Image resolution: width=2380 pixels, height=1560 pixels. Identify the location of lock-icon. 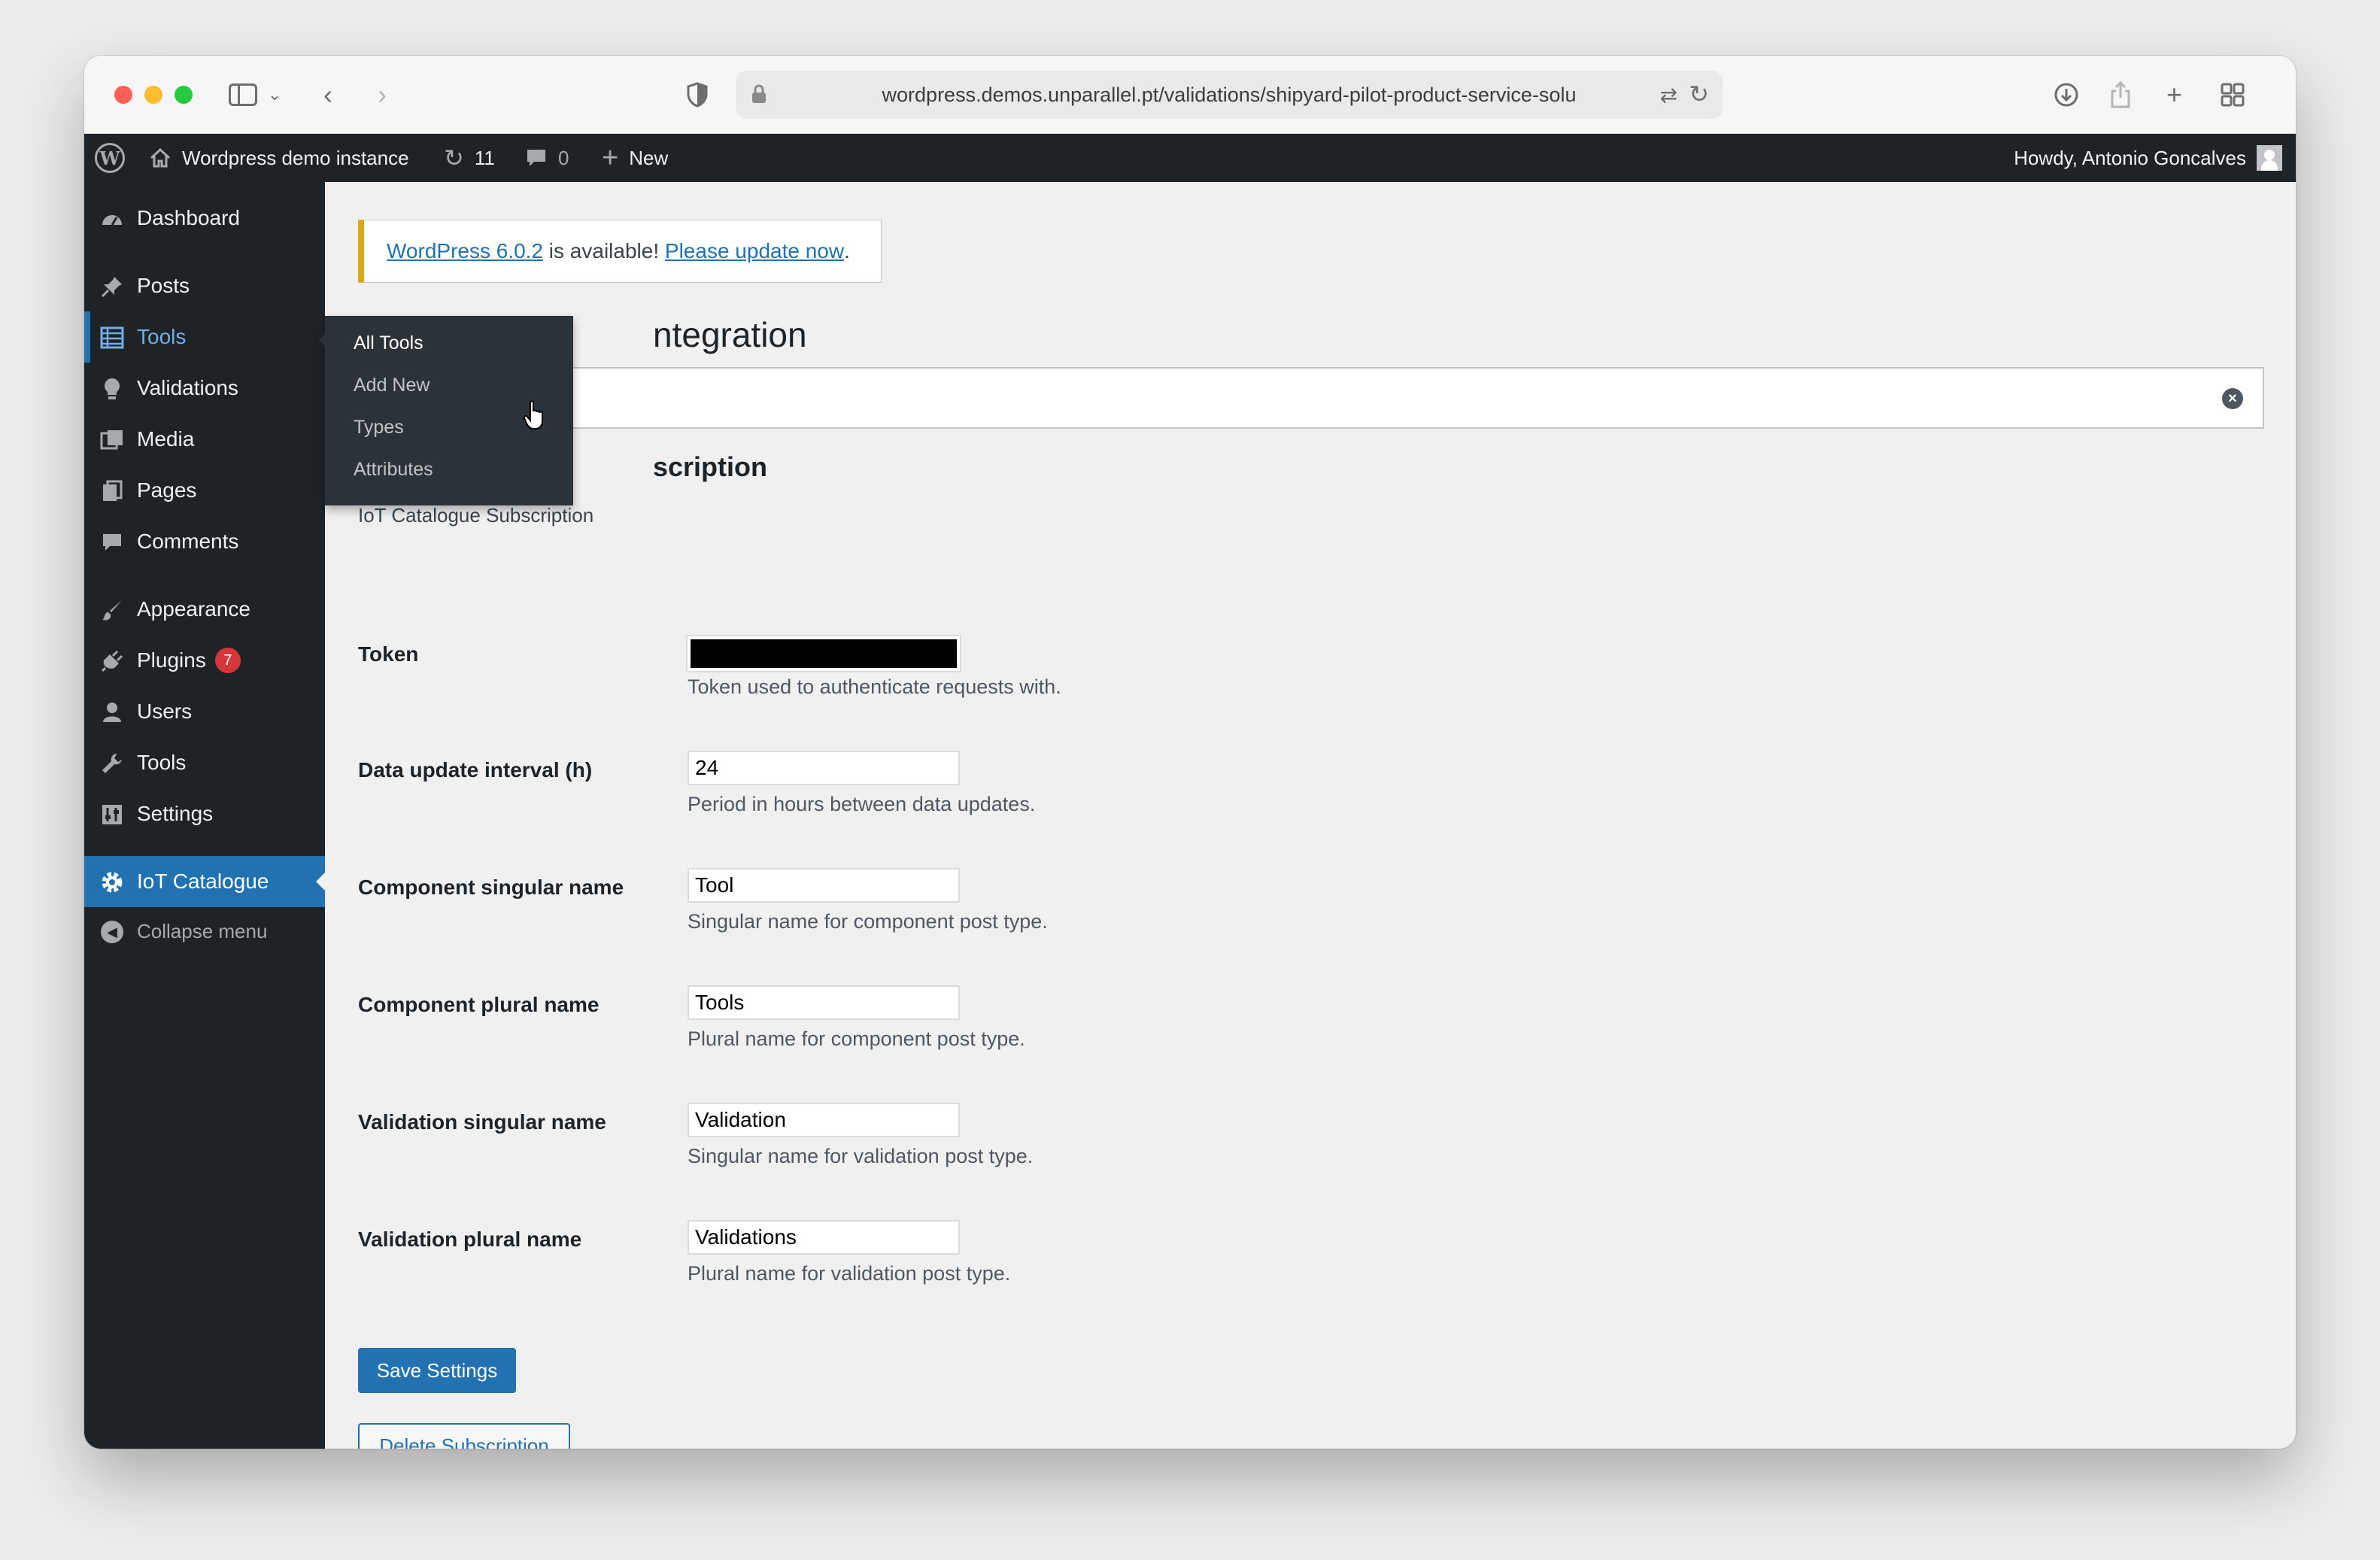
(759, 93).